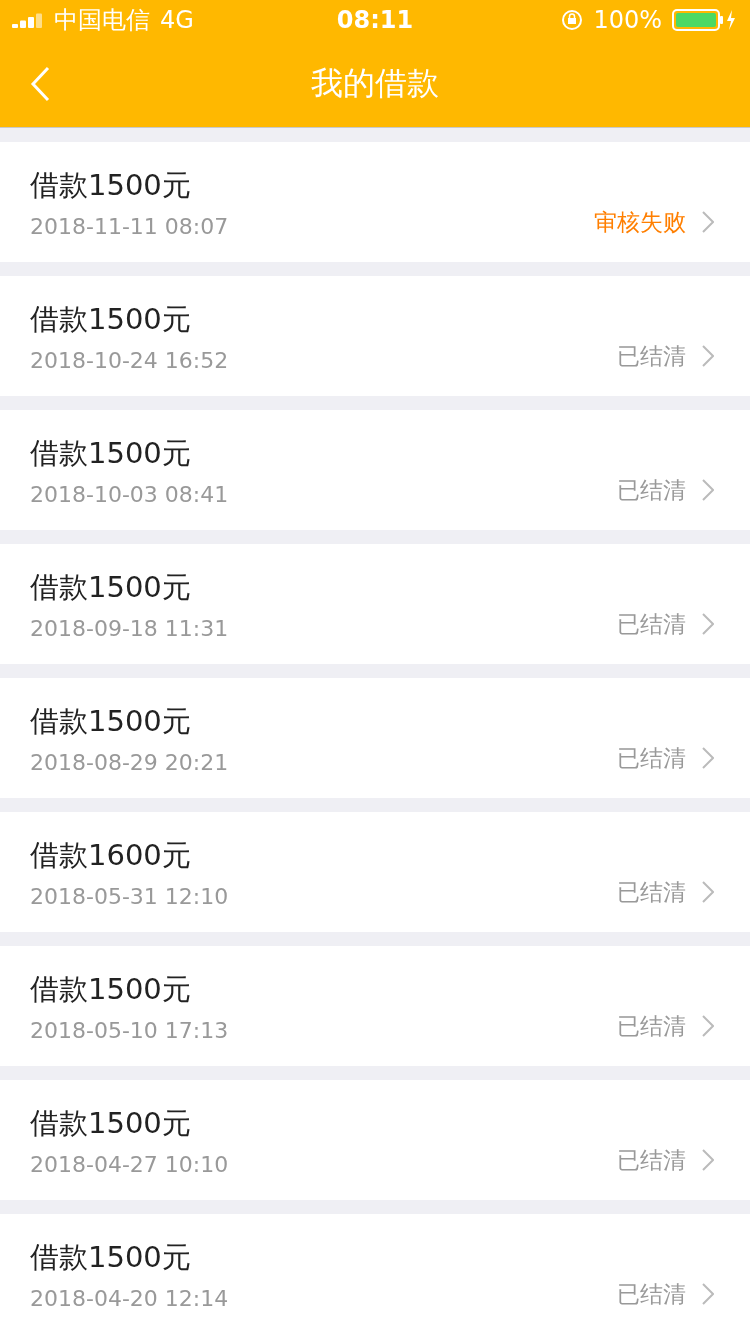  Describe the element at coordinates (375, 336) in the screenshot. I see `loan-row: 借款1500元 2018-10-24 16:52 已结清` at that location.